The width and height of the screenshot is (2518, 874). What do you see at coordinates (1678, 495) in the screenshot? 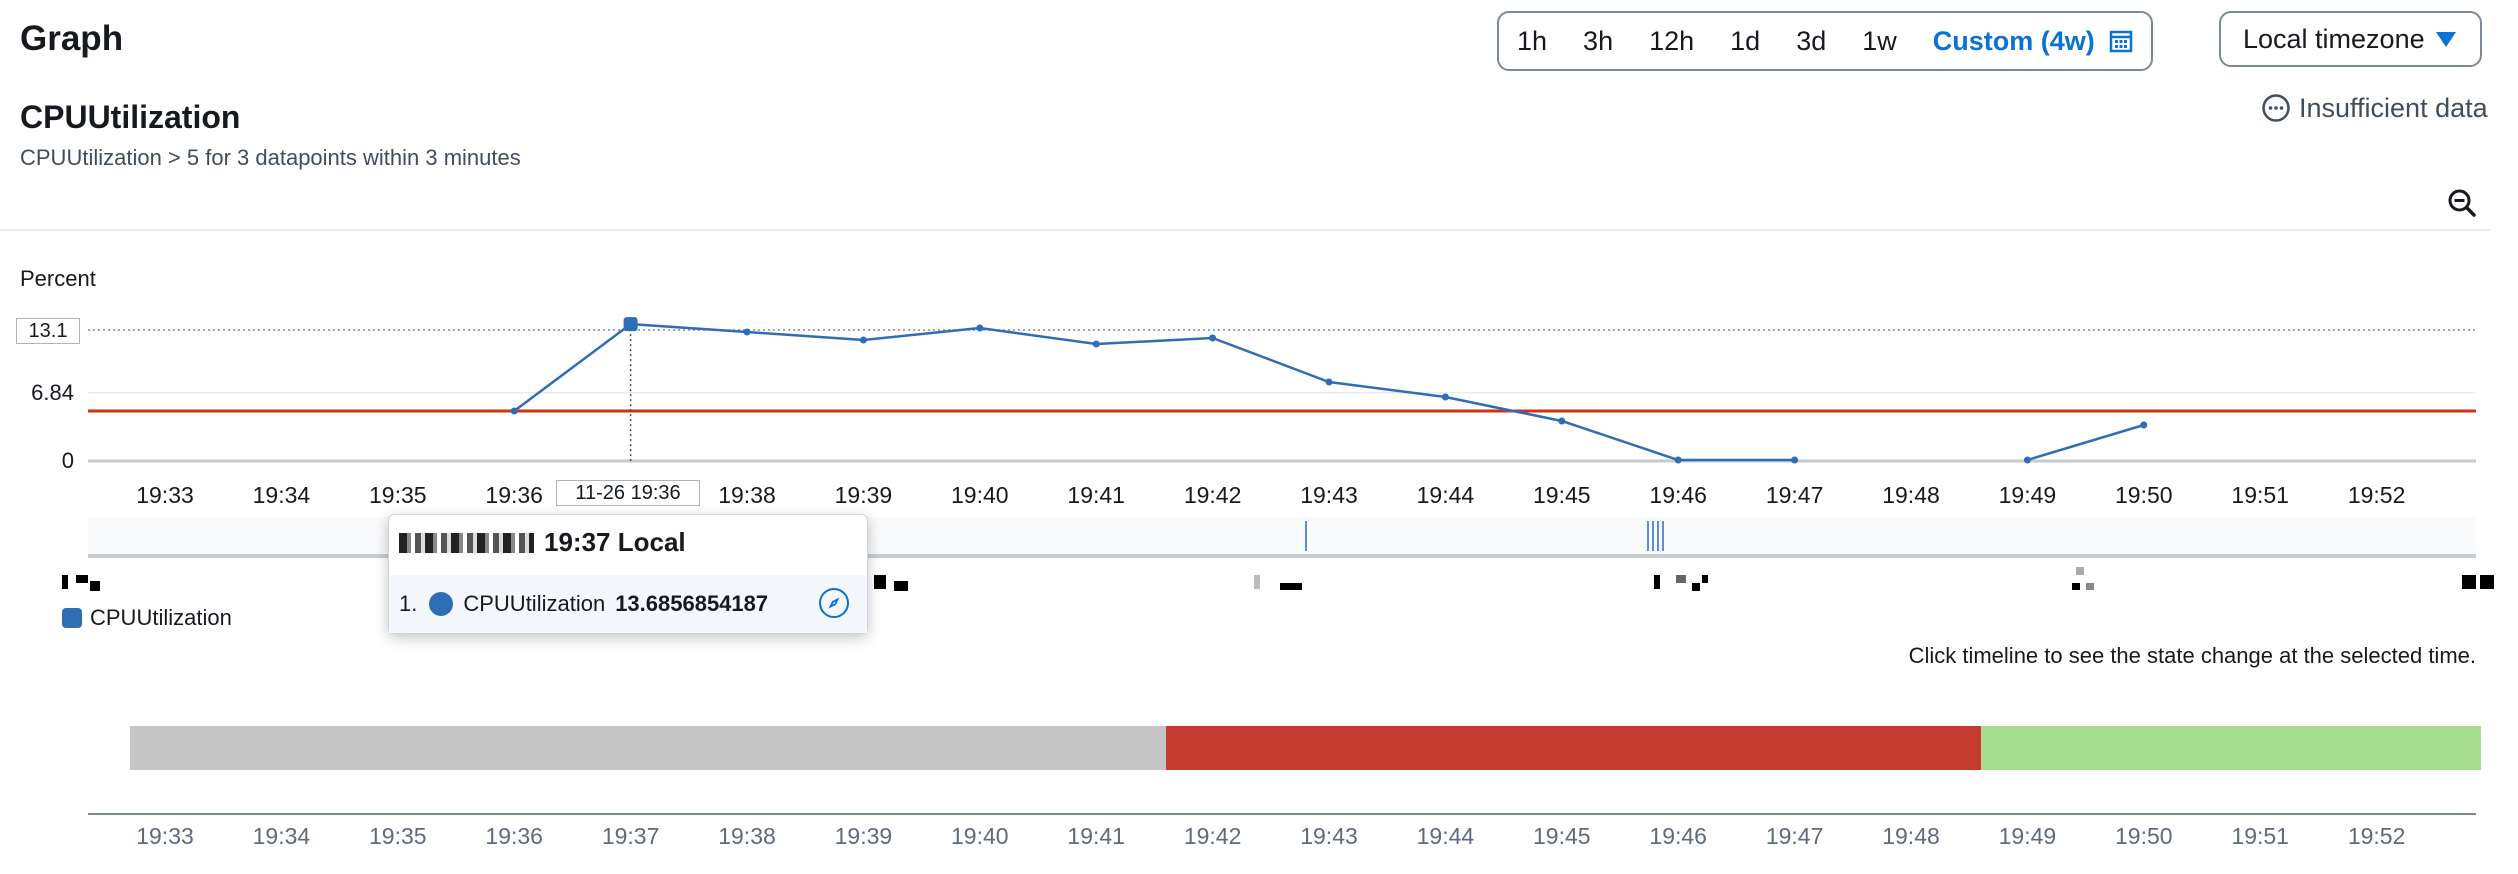
I see `x-tick-label: 19:46` at bounding box center [1678, 495].